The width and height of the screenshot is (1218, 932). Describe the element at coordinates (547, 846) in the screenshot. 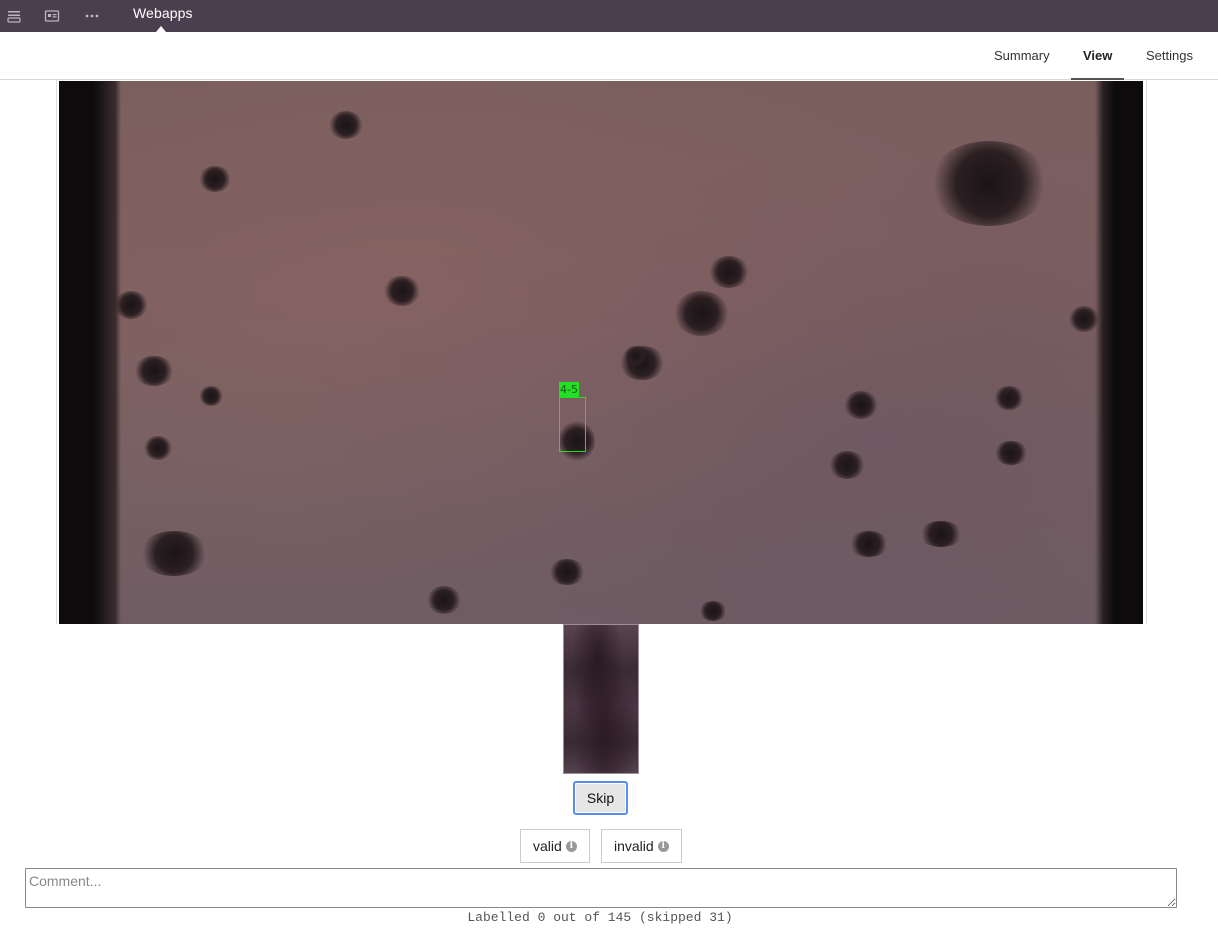

I see `valid-button-label: valid` at that location.